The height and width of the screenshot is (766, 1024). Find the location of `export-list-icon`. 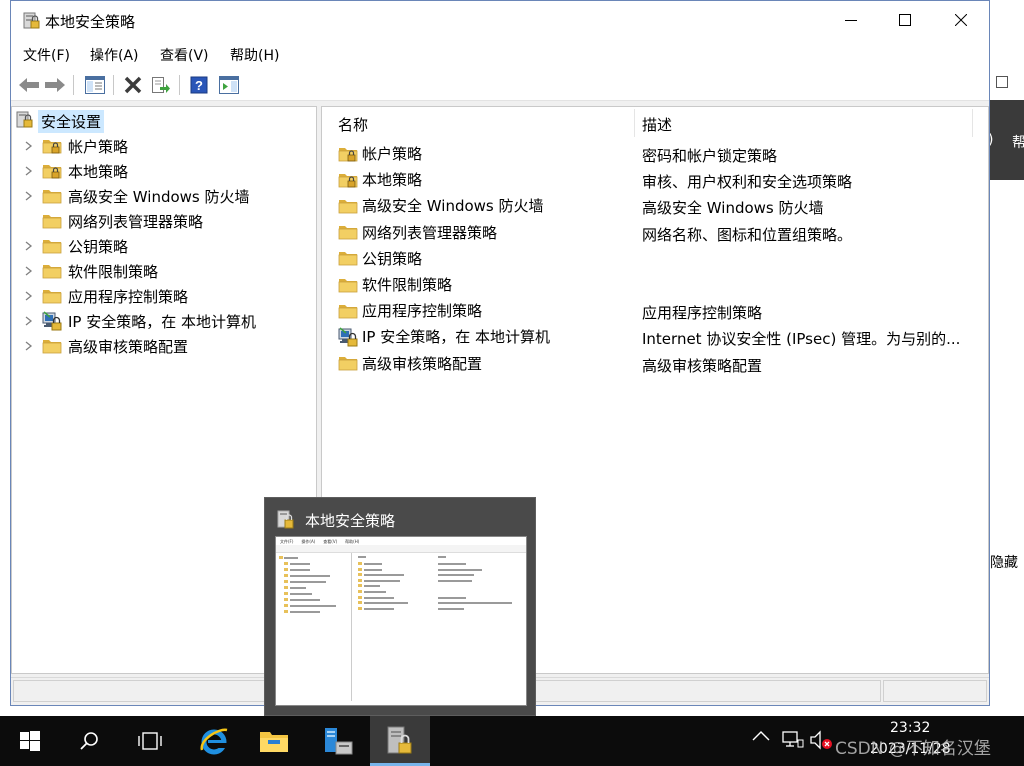

export-list-icon is located at coordinates (161, 85).